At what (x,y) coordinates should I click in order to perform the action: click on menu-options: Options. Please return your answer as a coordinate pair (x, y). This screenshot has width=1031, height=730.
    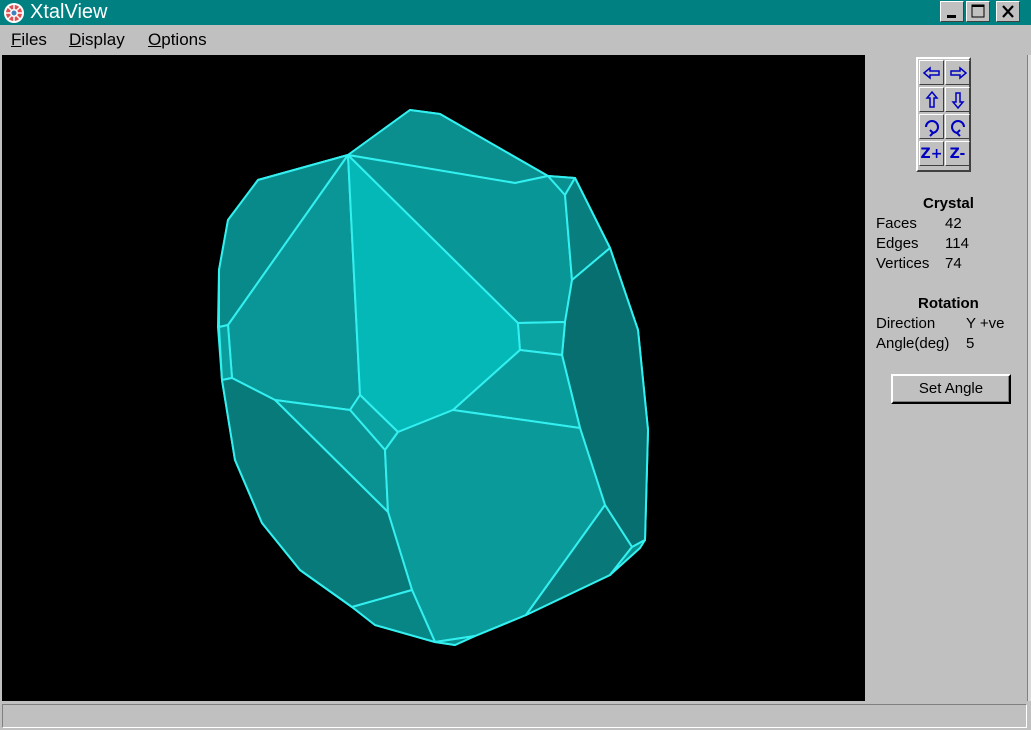
    Looking at the image, I should click on (177, 40).